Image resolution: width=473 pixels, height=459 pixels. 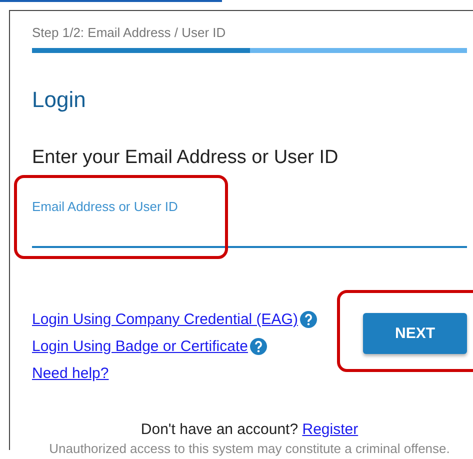 I want to click on next-button: NEXT, so click(x=415, y=333).